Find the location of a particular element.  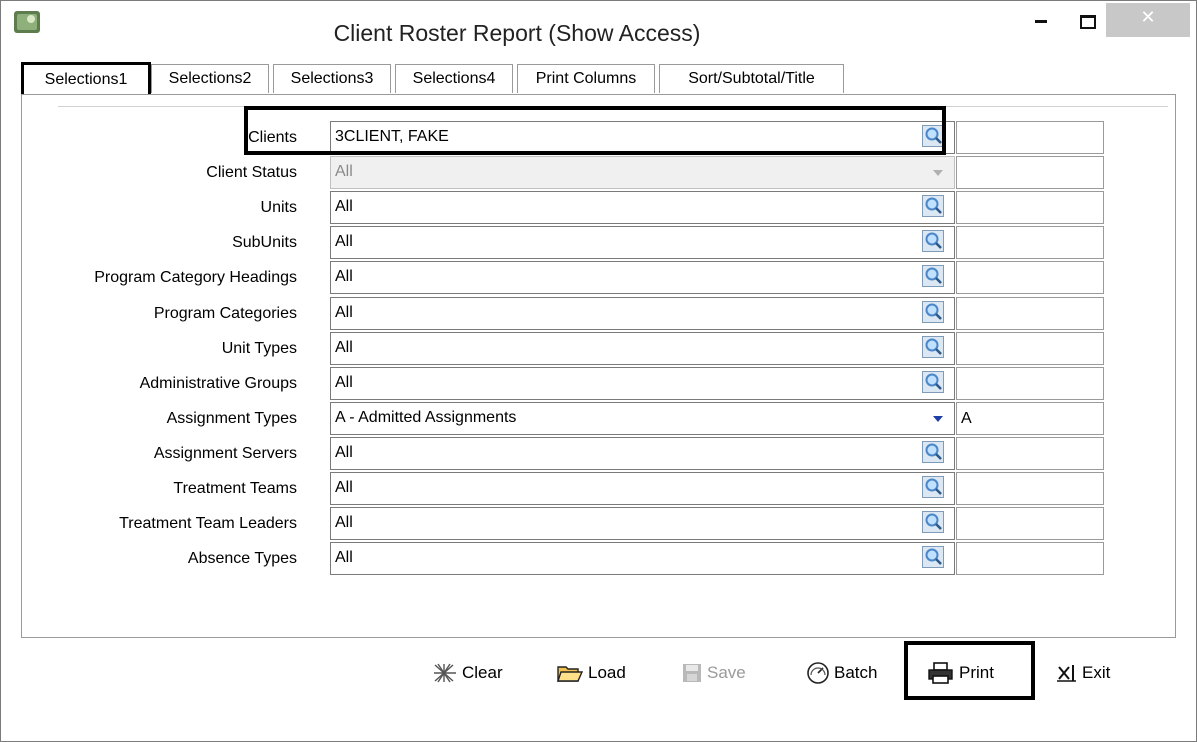

clients-value: 3CLIENT, FAKE is located at coordinates (392, 136).